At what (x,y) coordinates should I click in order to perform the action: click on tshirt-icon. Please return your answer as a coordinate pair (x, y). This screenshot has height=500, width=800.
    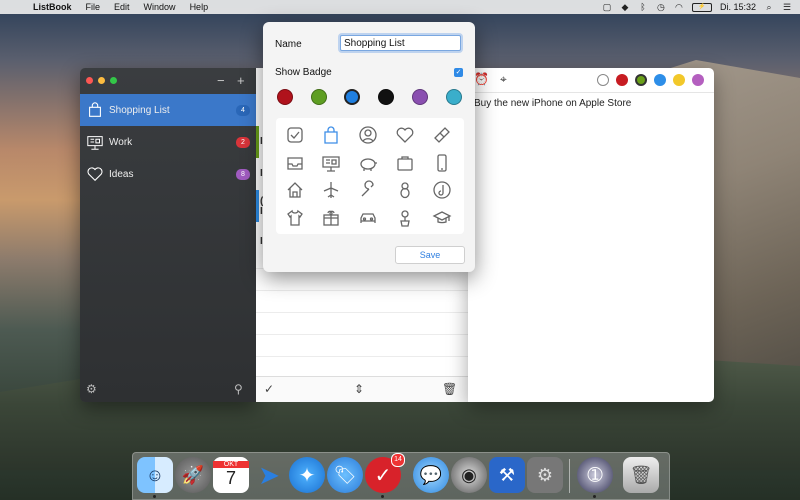
    Looking at the image, I should click on (295, 218).